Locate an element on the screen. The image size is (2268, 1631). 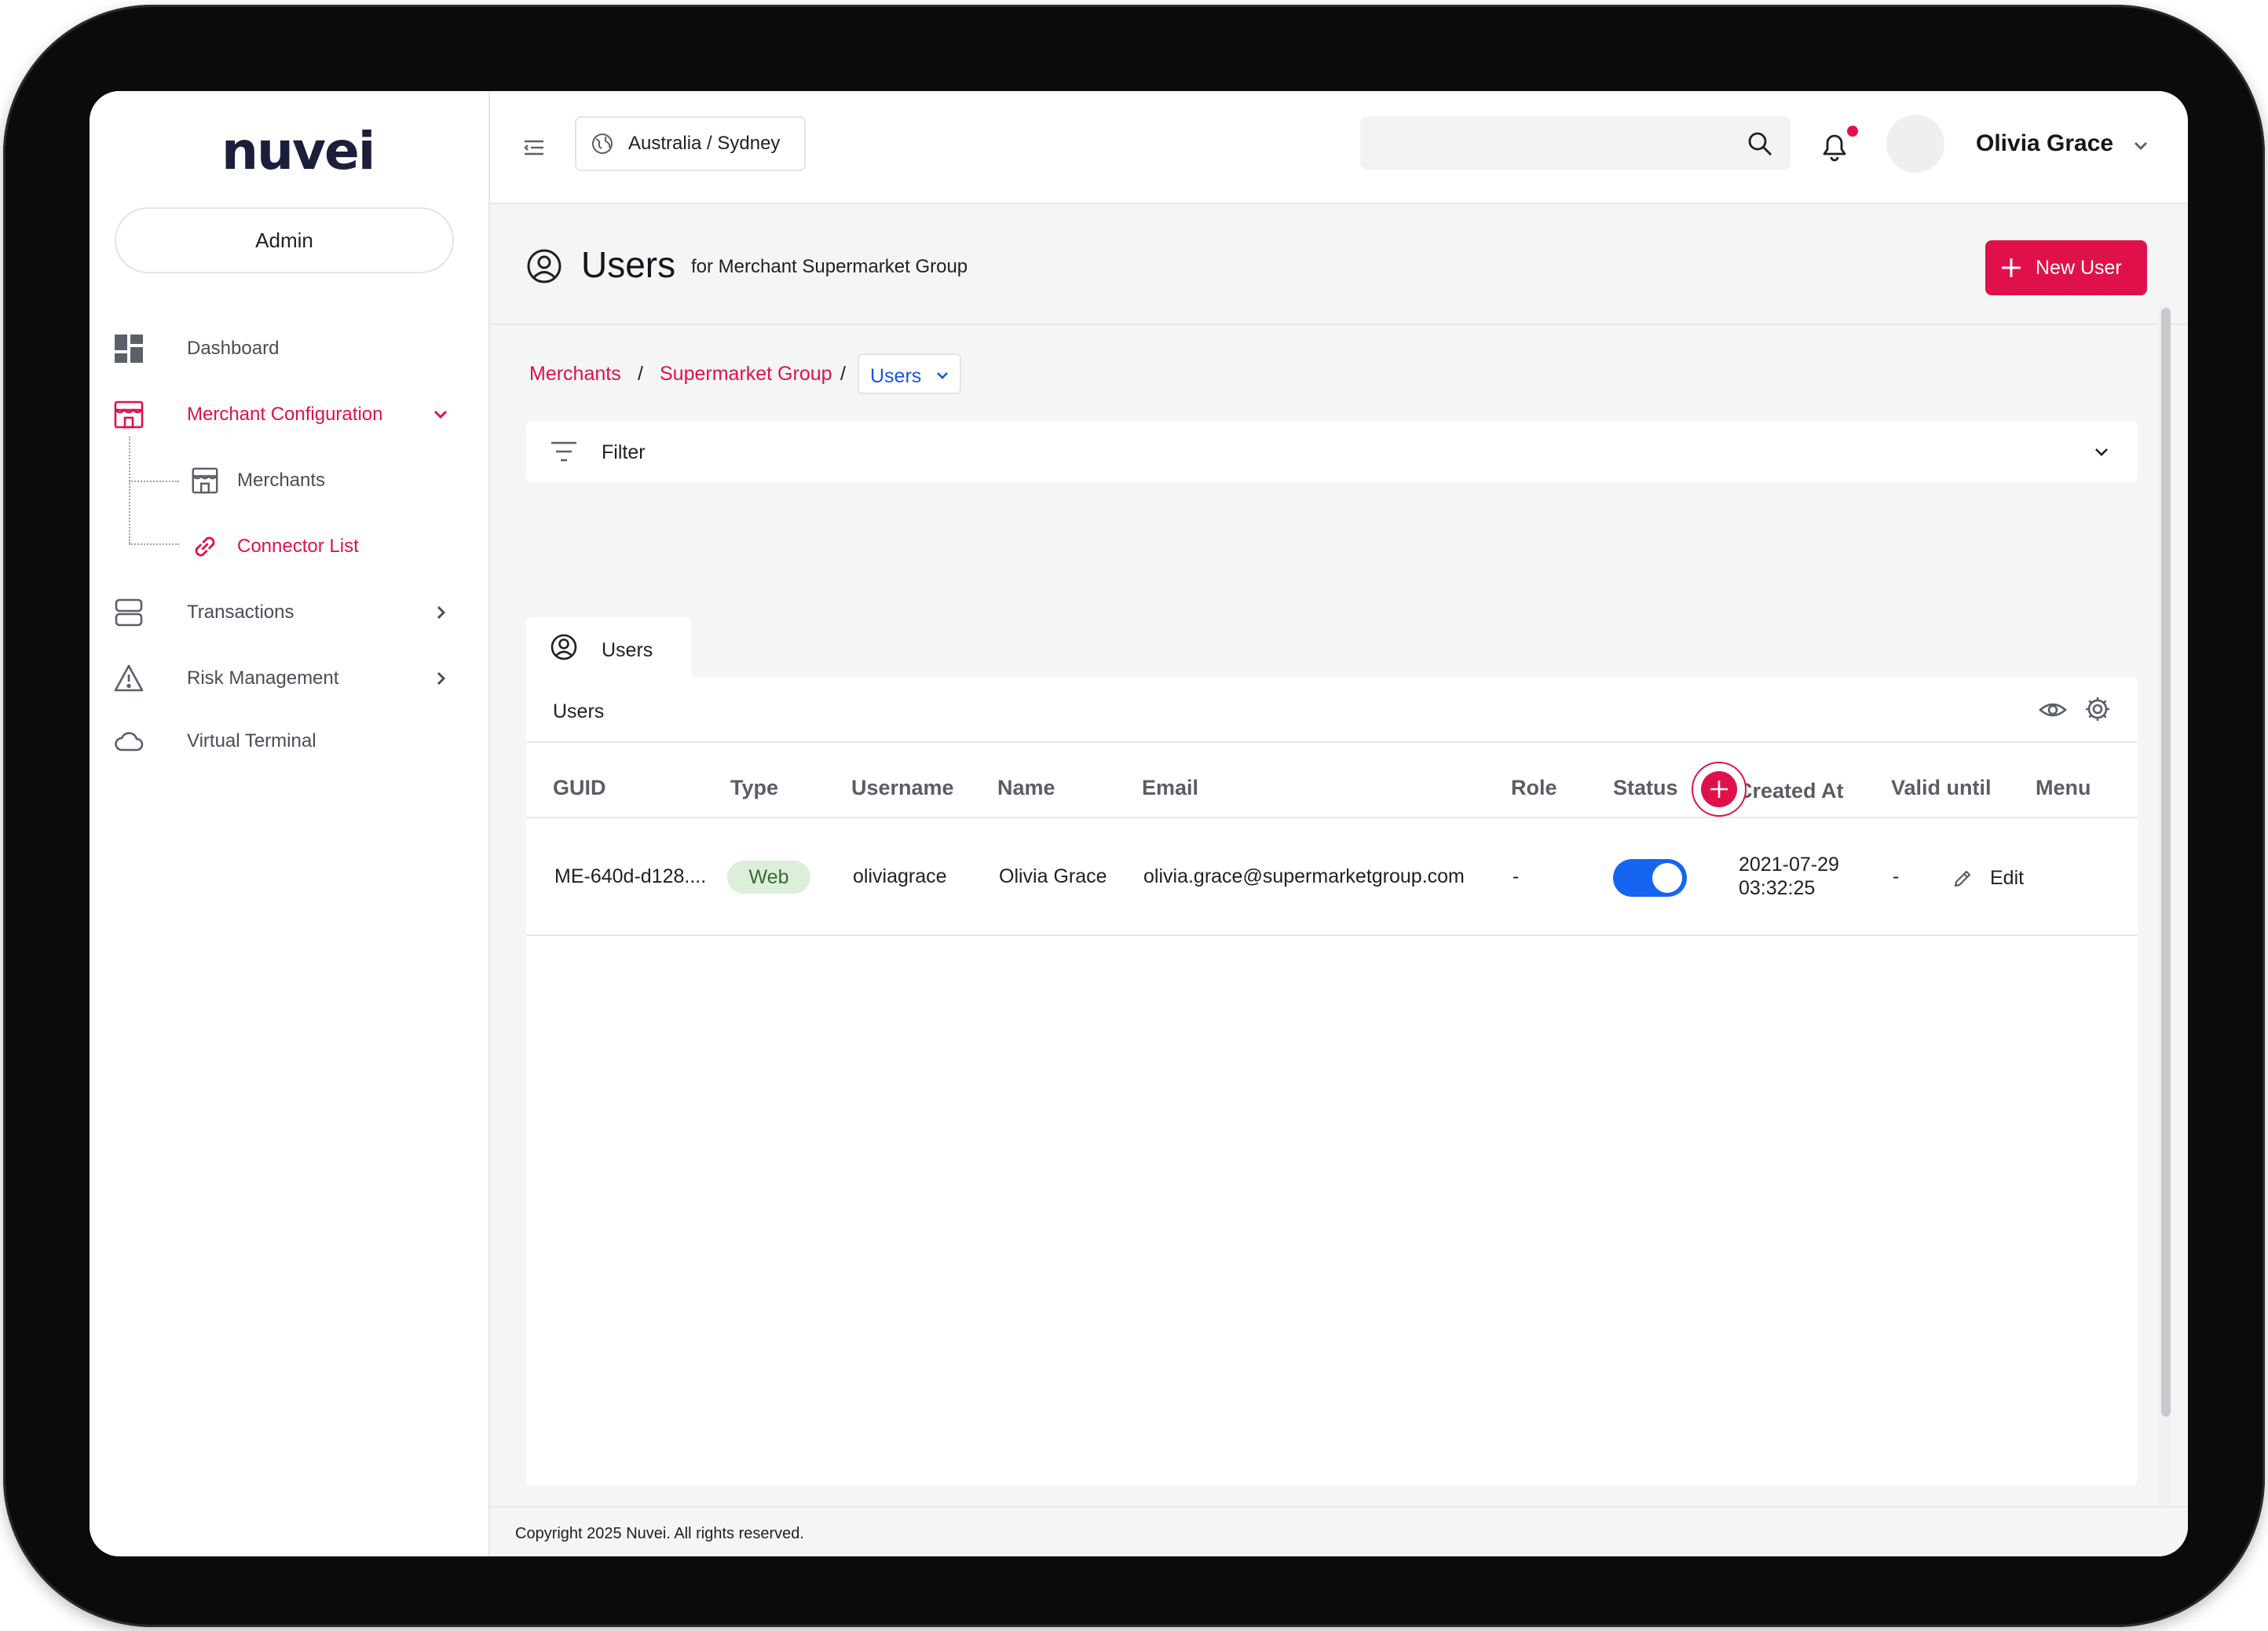
cell-role: - is located at coordinates (1516, 876).